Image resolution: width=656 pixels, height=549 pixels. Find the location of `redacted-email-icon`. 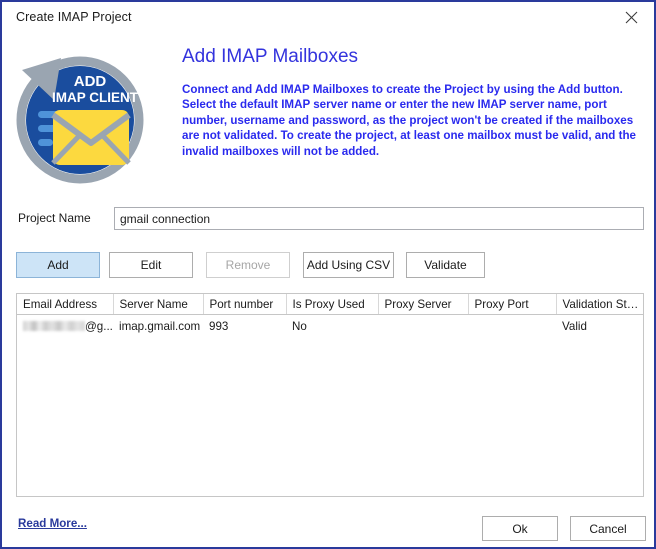

redacted-email-icon is located at coordinates (54, 325).